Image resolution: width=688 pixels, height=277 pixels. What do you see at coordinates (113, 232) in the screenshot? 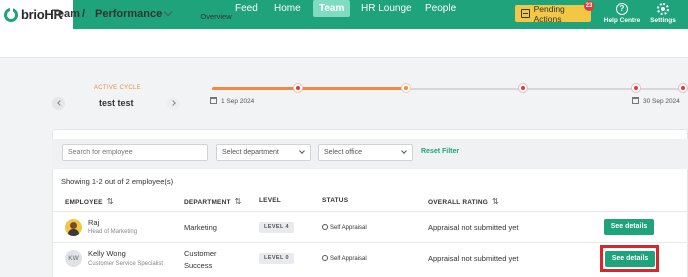
I see `employee-role: Head of Marketing` at bounding box center [113, 232].